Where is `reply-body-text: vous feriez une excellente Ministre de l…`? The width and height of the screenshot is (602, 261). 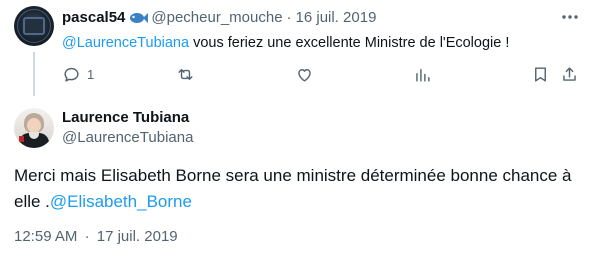 reply-body-text: vous feriez une excellente Ministre de l… is located at coordinates (349, 43).